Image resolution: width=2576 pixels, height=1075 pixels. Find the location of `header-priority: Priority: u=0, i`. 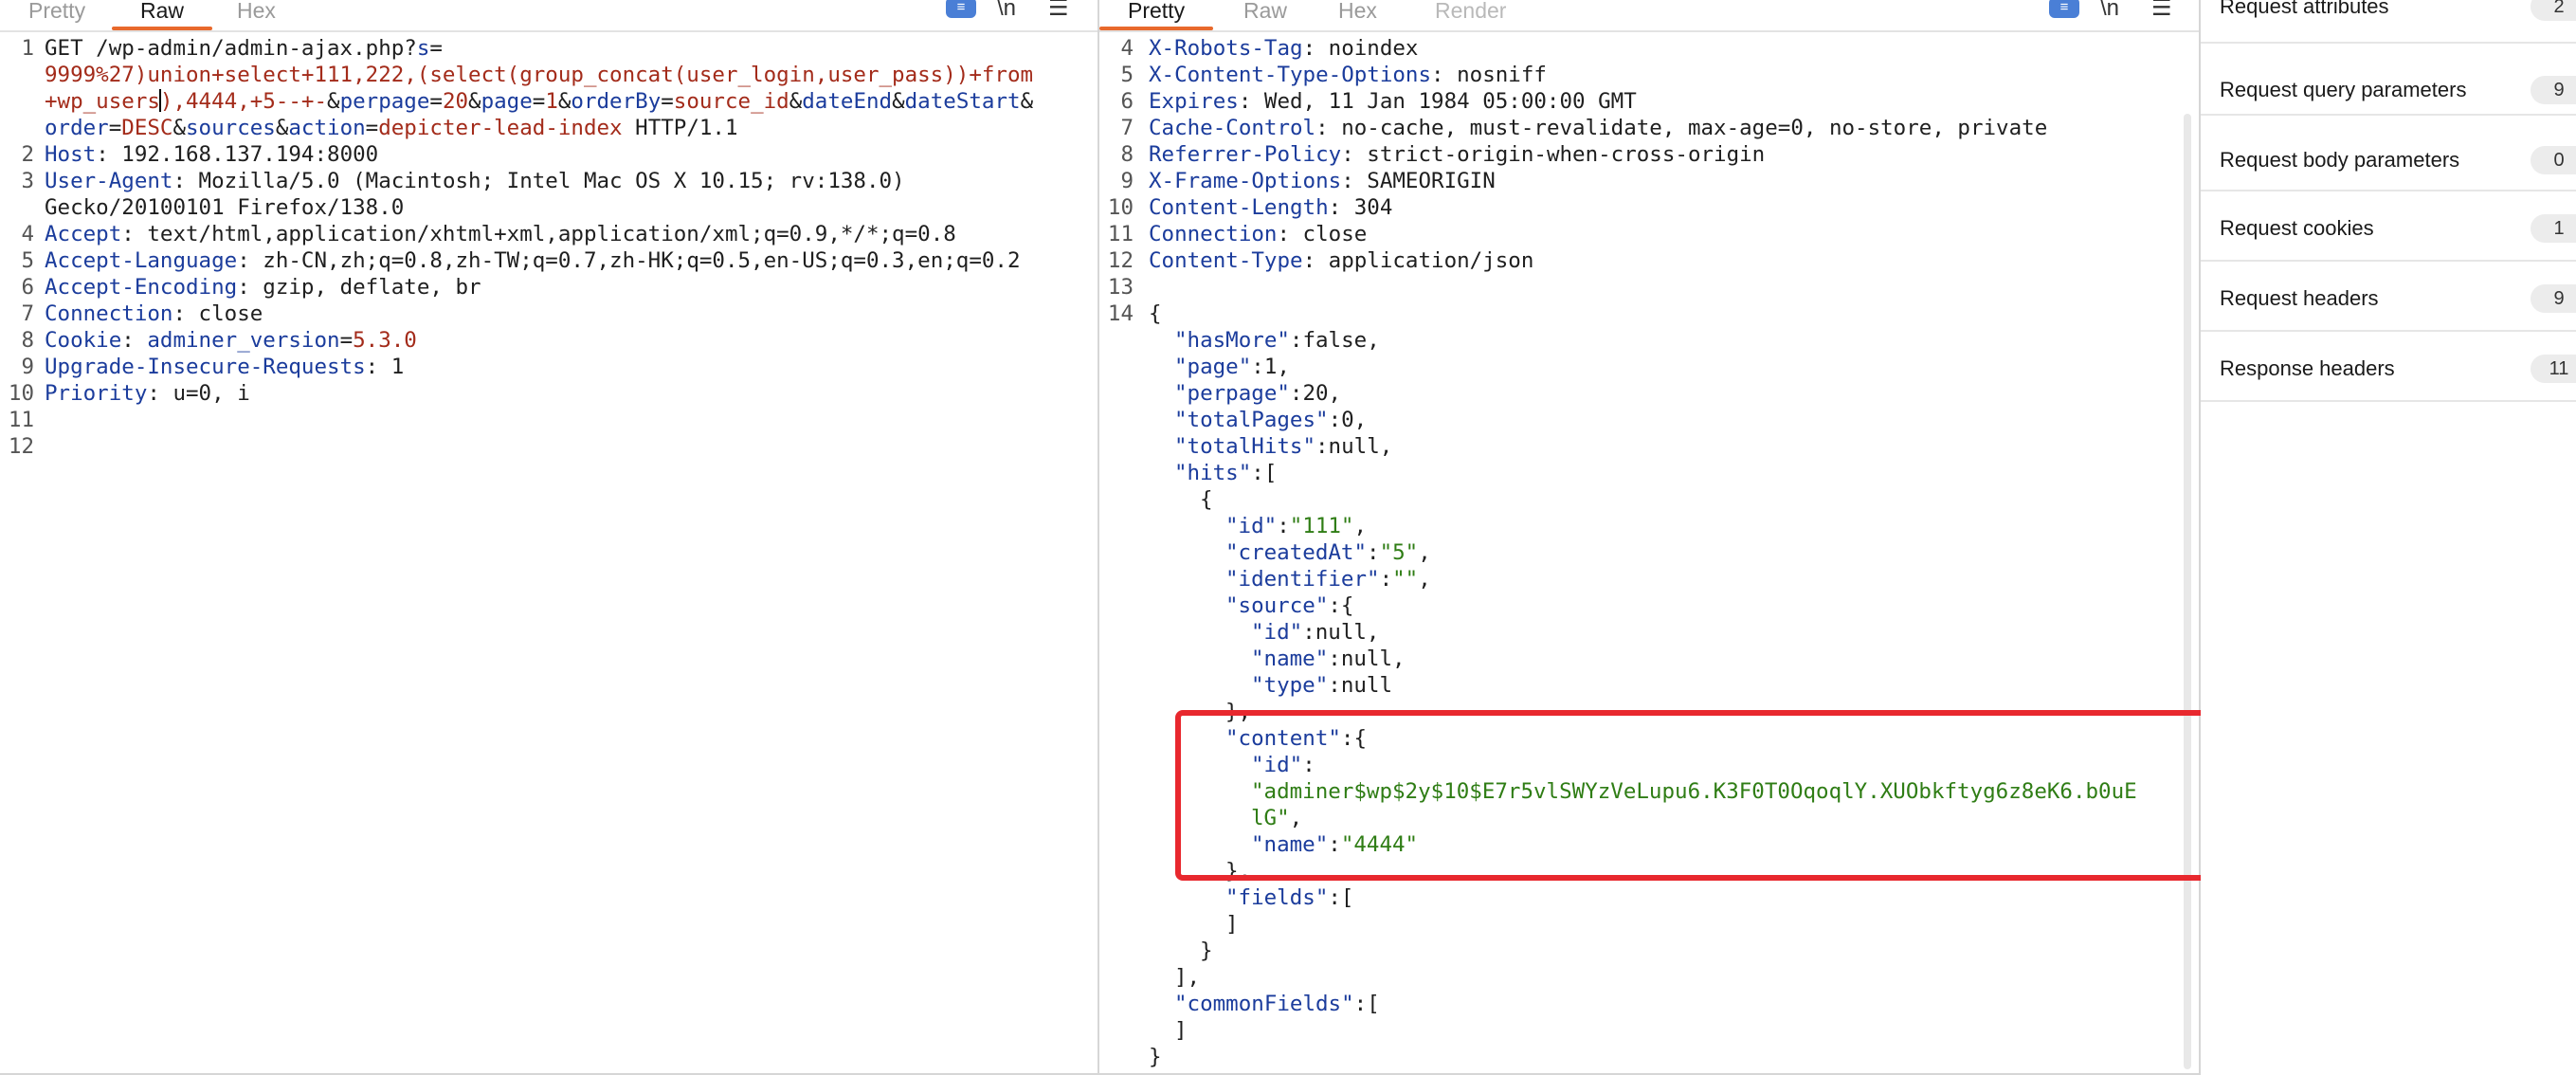

header-priority: Priority: u=0, i is located at coordinates (147, 393).